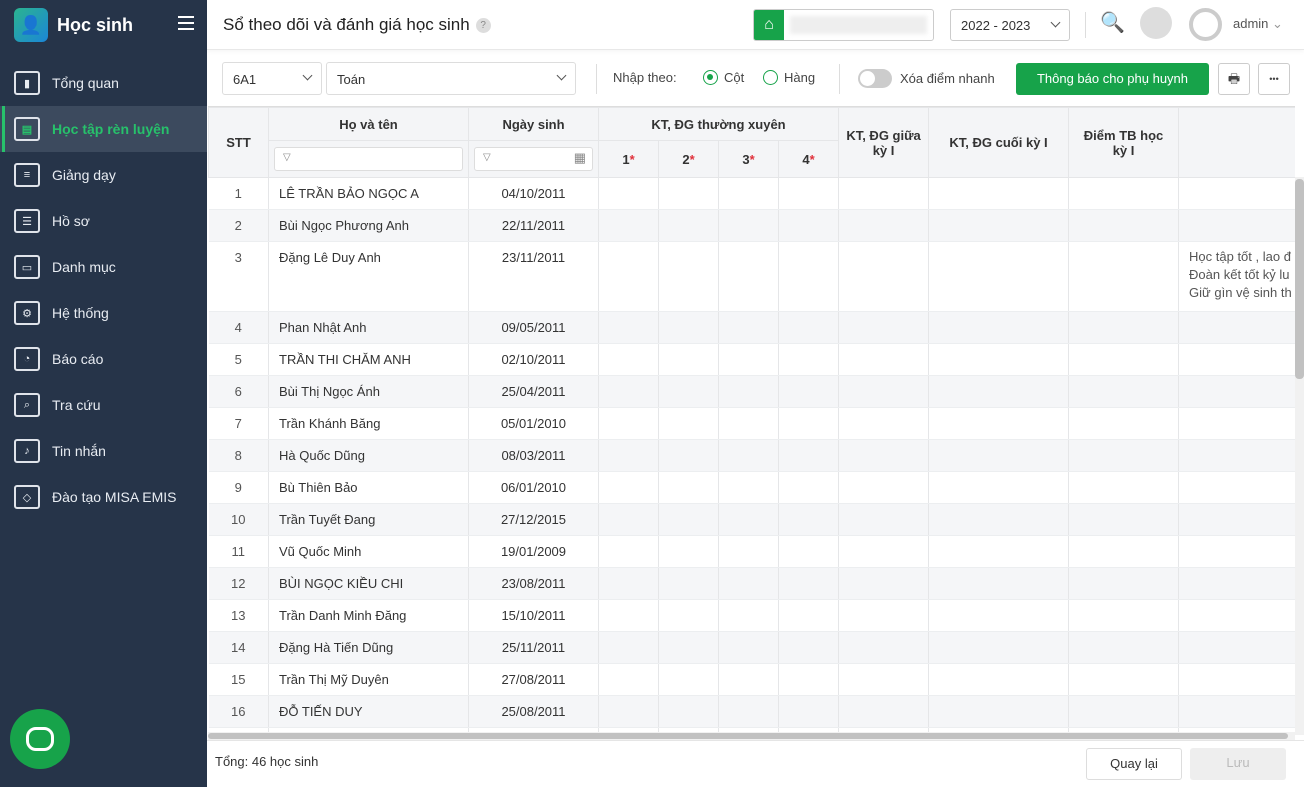  What do you see at coordinates (1010, 25) in the screenshot?
I see `school-year-select: 2022 - 2023` at bounding box center [1010, 25].